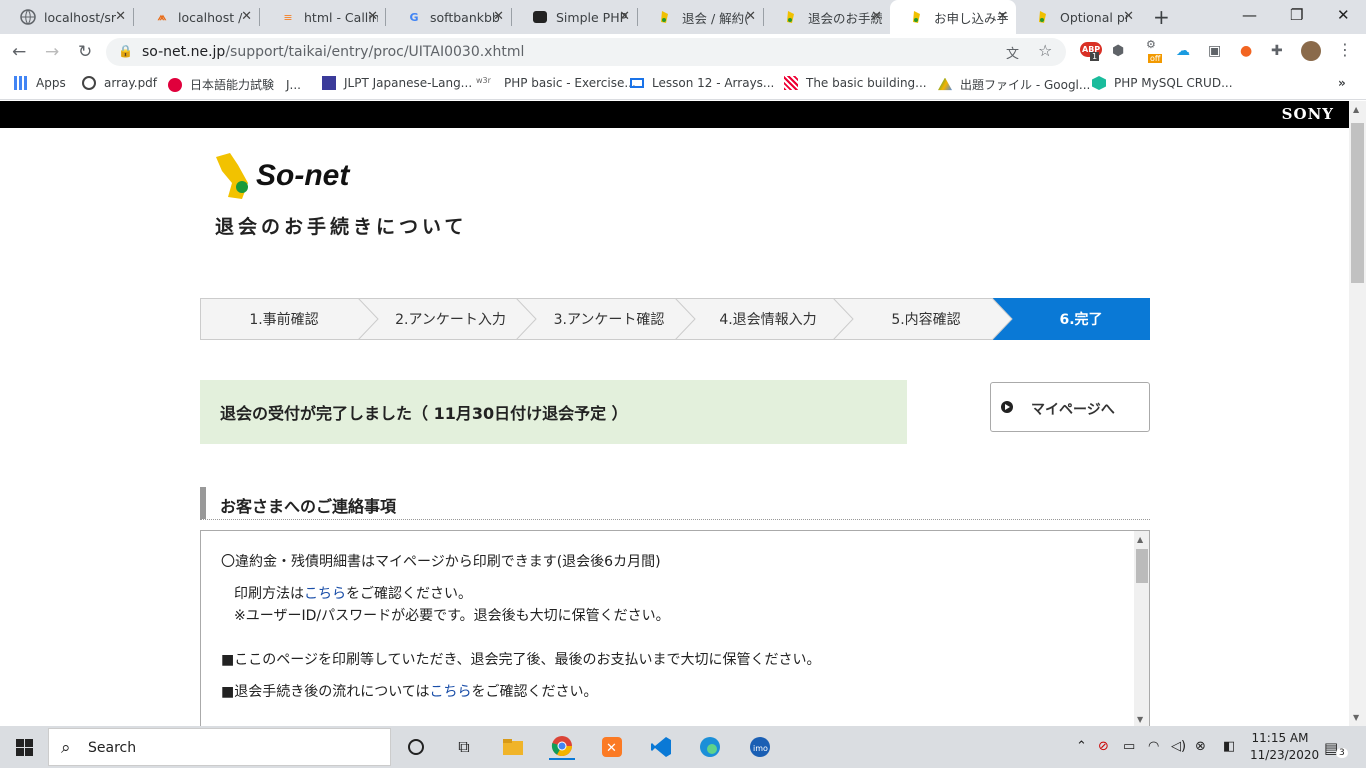 The image size is (1366, 768). Describe the element at coordinates (575, 17) in the screenshot. I see `browser-tab: Simple PHP ✕` at that location.